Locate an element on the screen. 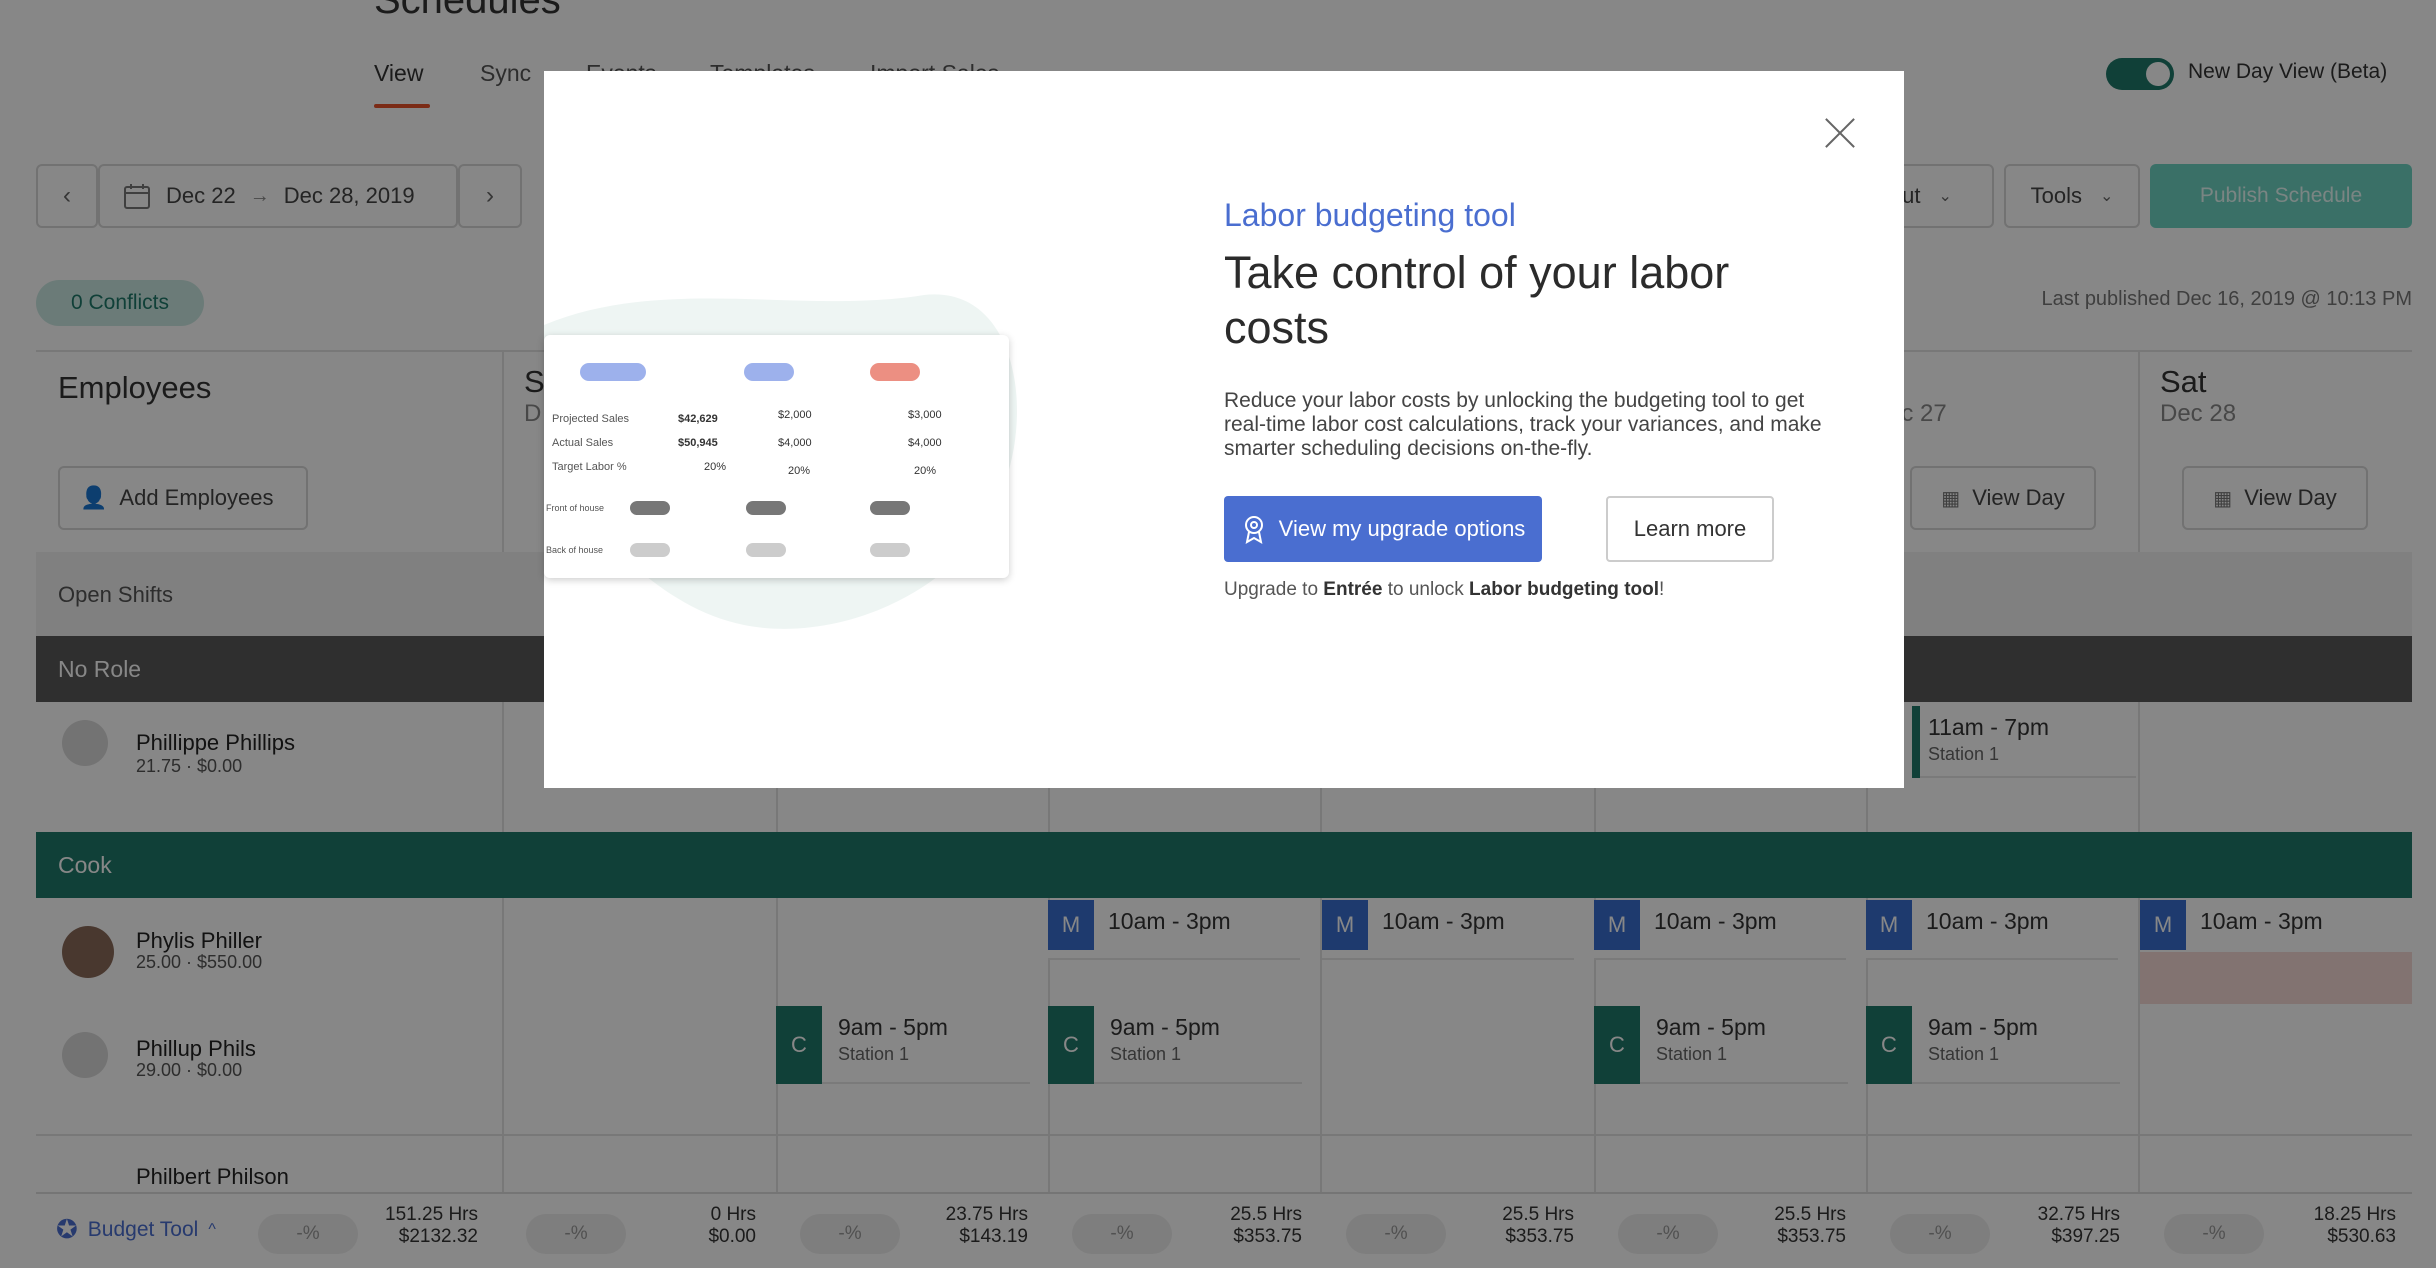  illustration-label: Target Labor % is located at coordinates (589, 467).